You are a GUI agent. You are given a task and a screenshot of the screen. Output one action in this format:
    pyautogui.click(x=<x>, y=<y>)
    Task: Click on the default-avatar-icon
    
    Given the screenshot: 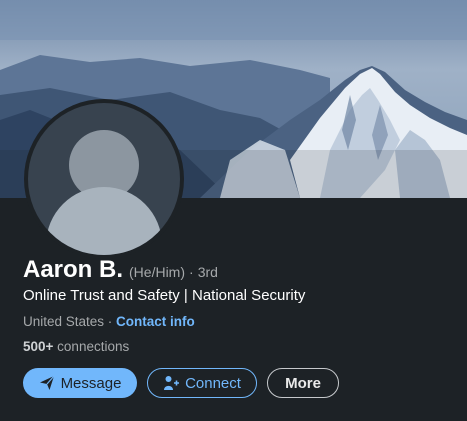 What is the action you would take?
    pyautogui.click(x=104, y=179)
    